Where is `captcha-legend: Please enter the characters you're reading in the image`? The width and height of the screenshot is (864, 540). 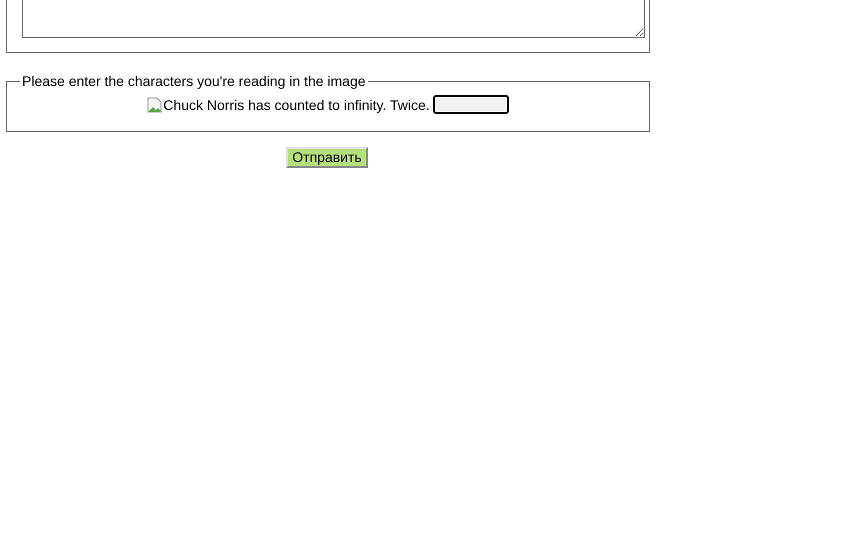
captcha-legend: Please enter the characters you're reading in the image is located at coordinates (194, 81).